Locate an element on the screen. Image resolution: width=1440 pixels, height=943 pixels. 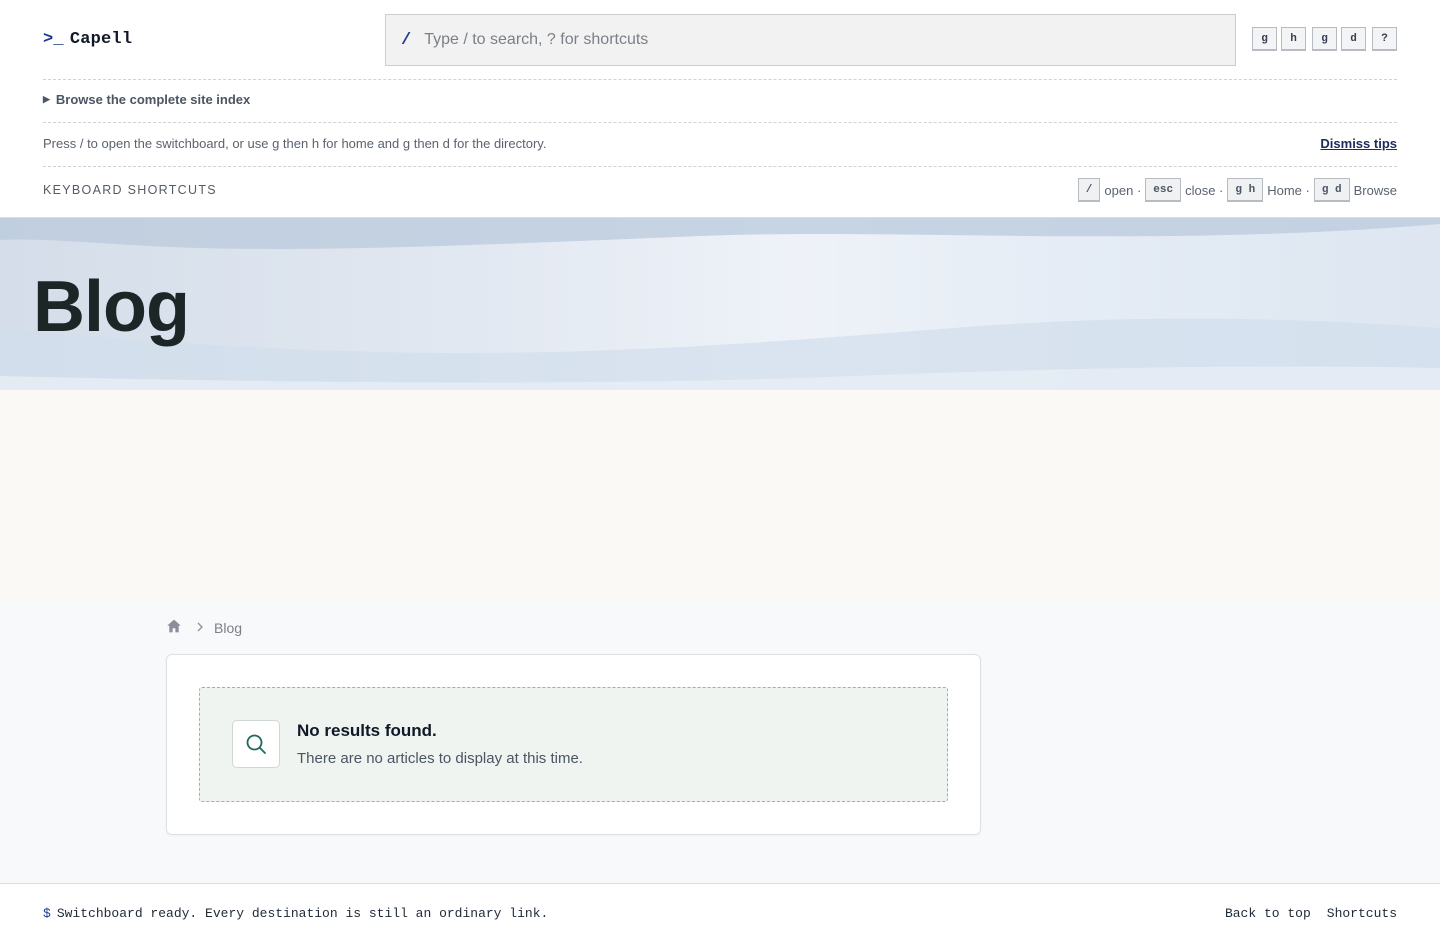
back-to-top-link: Back to top is located at coordinates (1268, 913).